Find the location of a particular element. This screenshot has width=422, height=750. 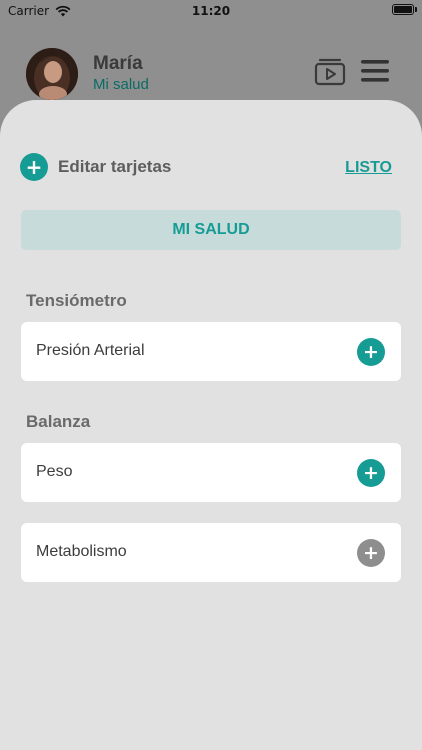

user-name: María is located at coordinates (118, 63).